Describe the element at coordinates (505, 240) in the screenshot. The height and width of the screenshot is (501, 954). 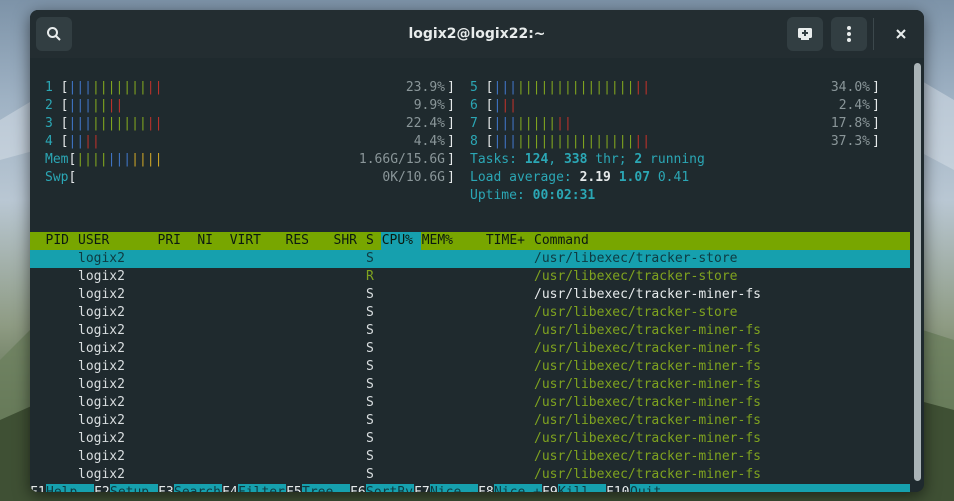
I see `column-header-time: TIME+` at that location.